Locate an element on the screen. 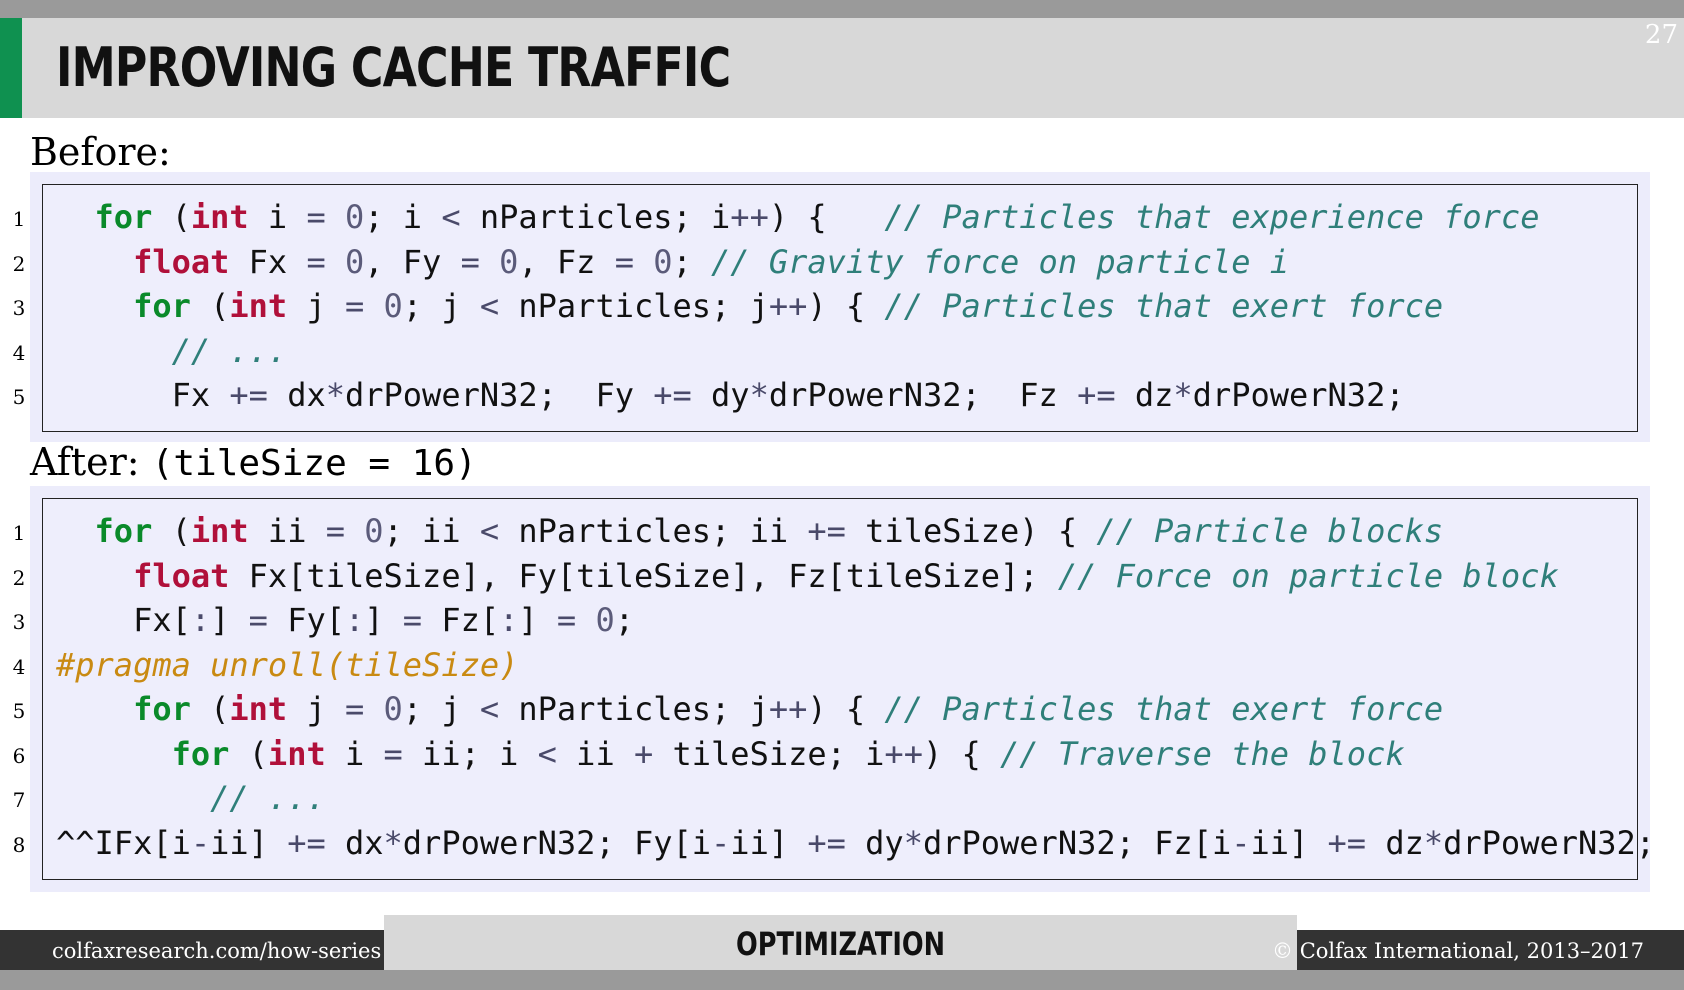 The width and height of the screenshot is (1684, 990). line-number: 1 is located at coordinates (19, 219).